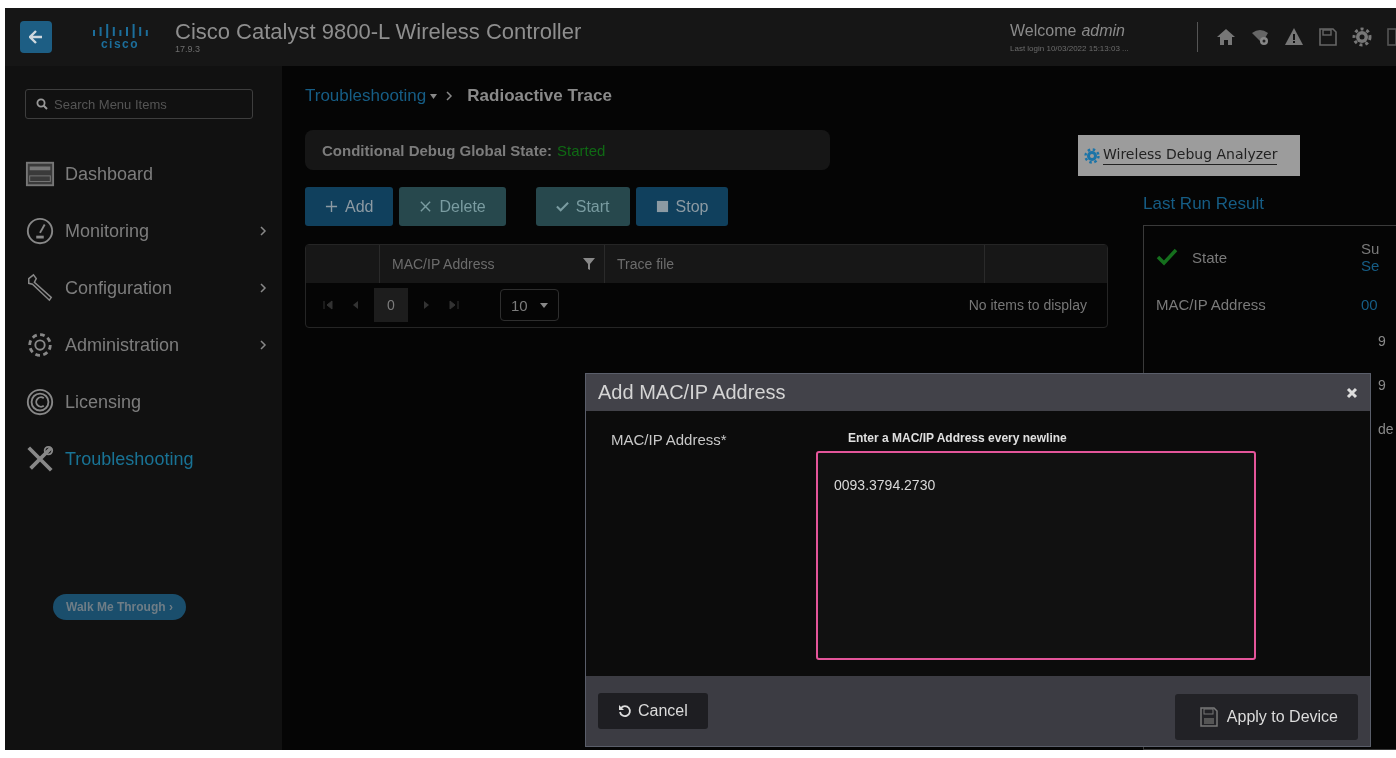 The image size is (1396, 758). I want to click on stop-icon, so click(662, 206).